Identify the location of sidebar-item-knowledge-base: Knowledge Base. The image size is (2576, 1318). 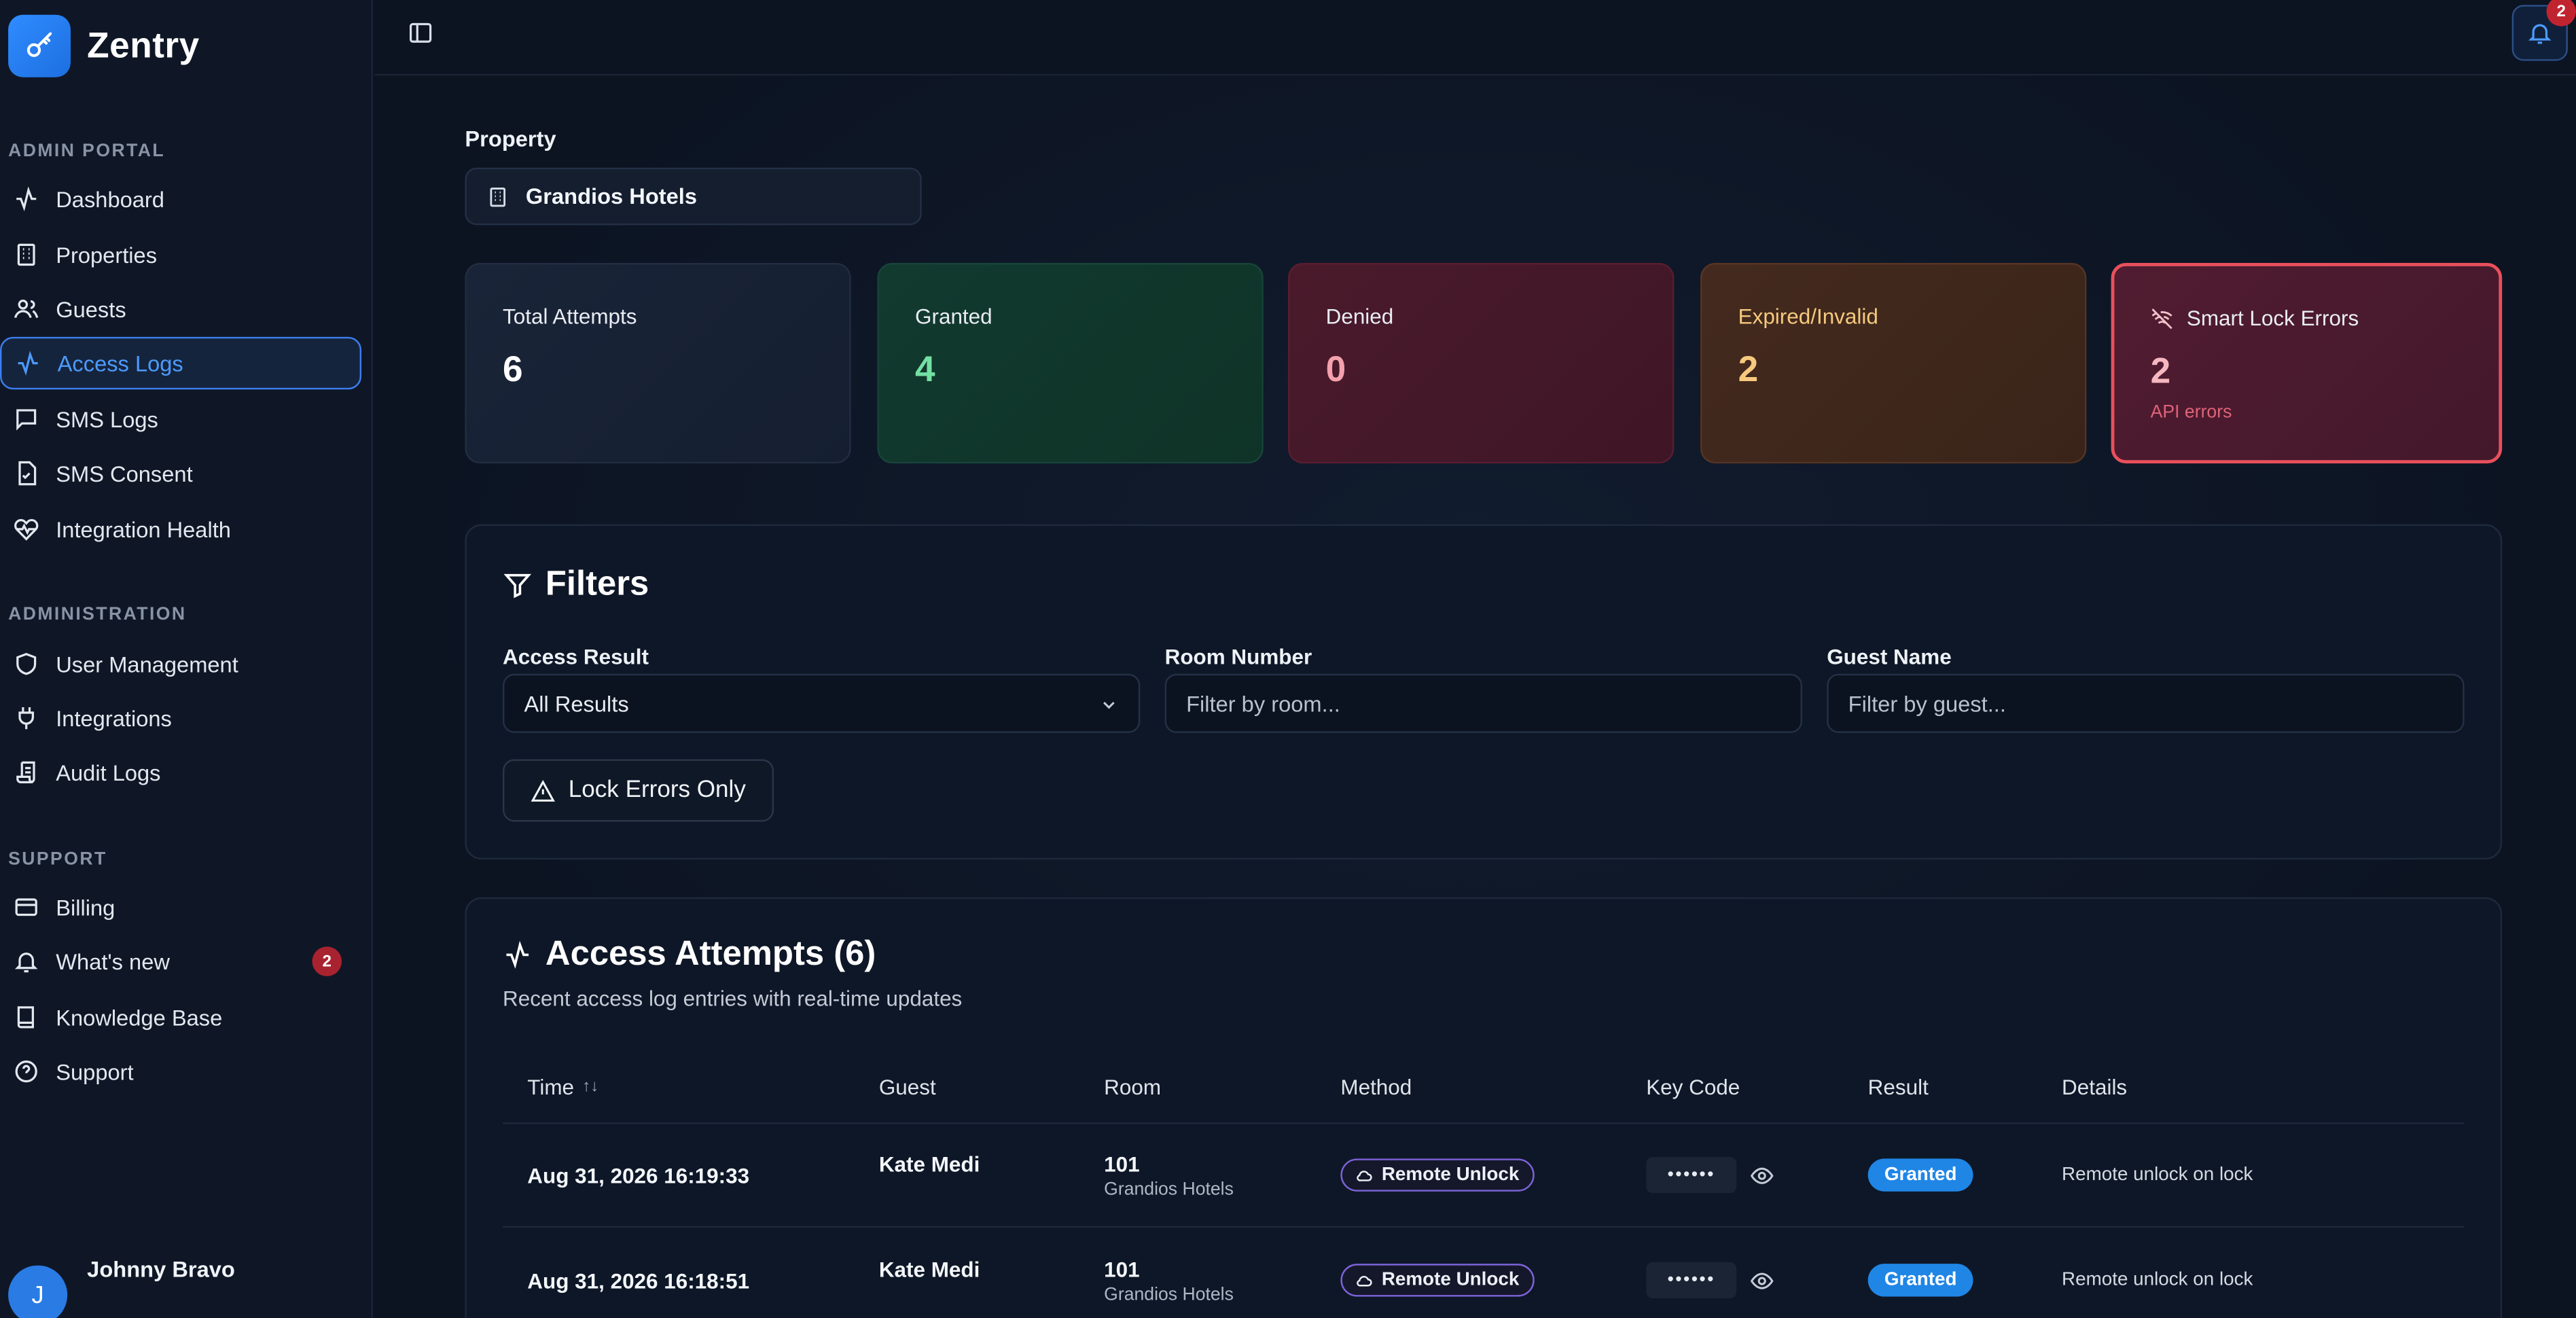
(181, 1017).